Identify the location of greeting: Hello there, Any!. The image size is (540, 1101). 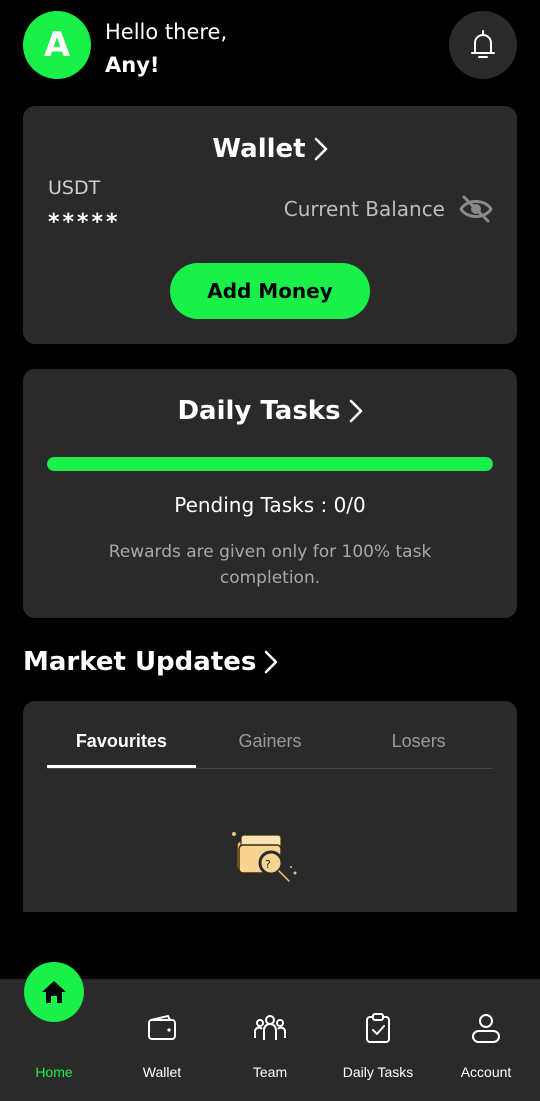
(166, 49).